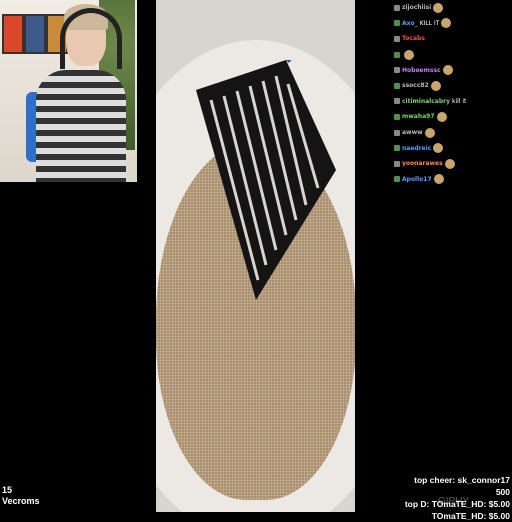 This screenshot has height=522, width=512. What do you see at coordinates (454, 501) in the screenshot?
I see `giphy-watermark: GIPHY` at bounding box center [454, 501].